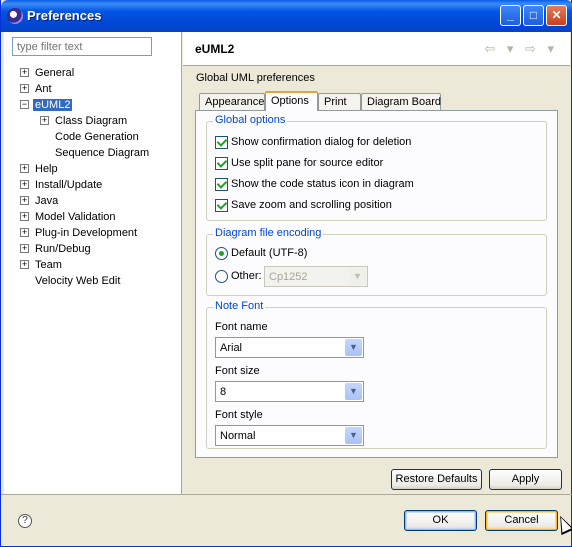 The width and height of the screenshot is (572, 547). What do you see at coordinates (215, 49) in the screenshot?
I see `page-title: eUML2` at bounding box center [215, 49].